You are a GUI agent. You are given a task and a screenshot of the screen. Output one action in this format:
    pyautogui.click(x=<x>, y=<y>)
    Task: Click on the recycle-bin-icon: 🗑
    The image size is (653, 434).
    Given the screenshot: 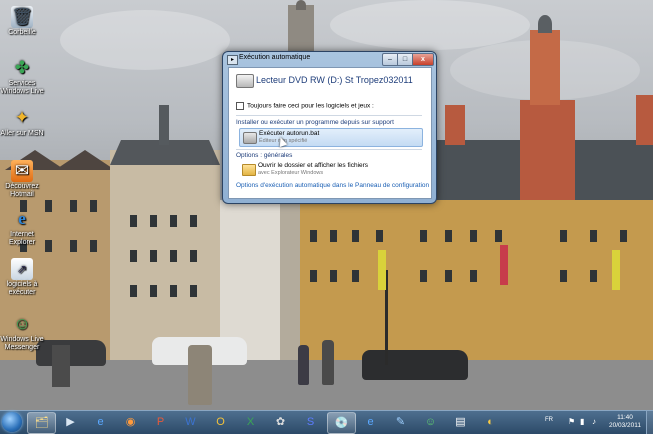 What is the action you would take?
    pyautogui.click(x=22, y=17)
    